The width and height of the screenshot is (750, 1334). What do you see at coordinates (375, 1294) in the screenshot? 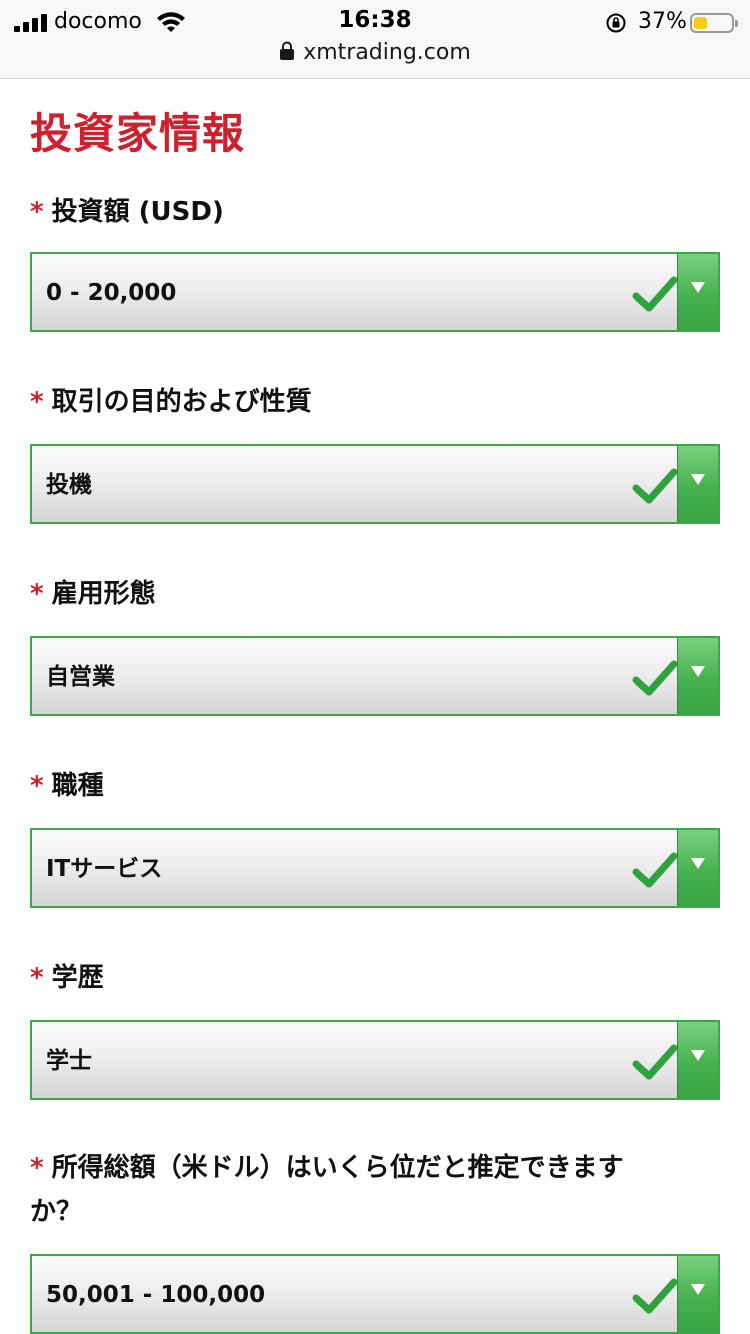
I see `annual-income-select: 50,001 - 100,000` at bounding box center [375, 1294].